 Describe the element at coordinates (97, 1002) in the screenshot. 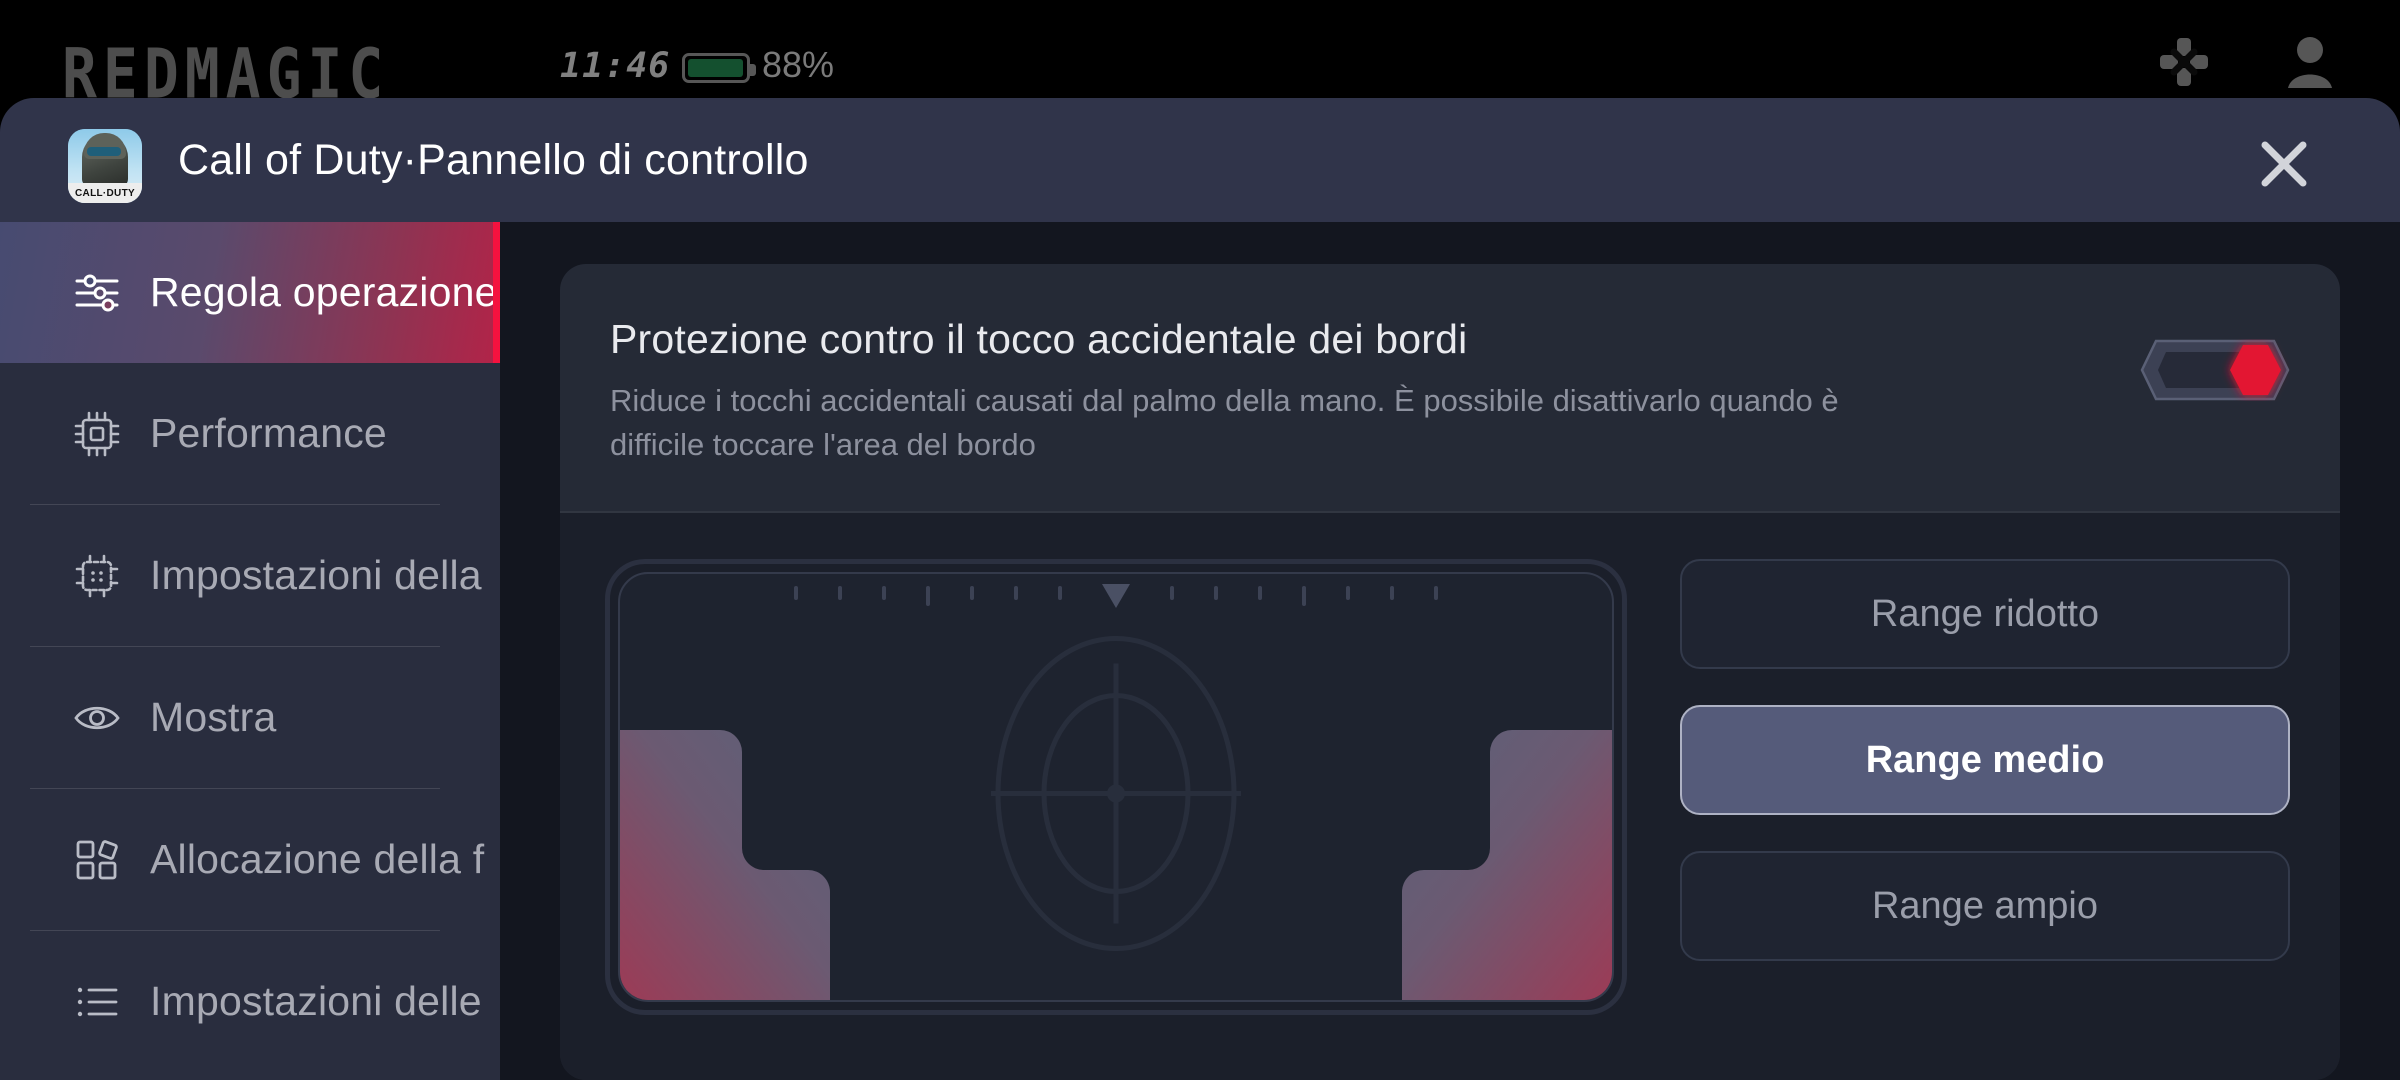

I see `list-icon` at that location.